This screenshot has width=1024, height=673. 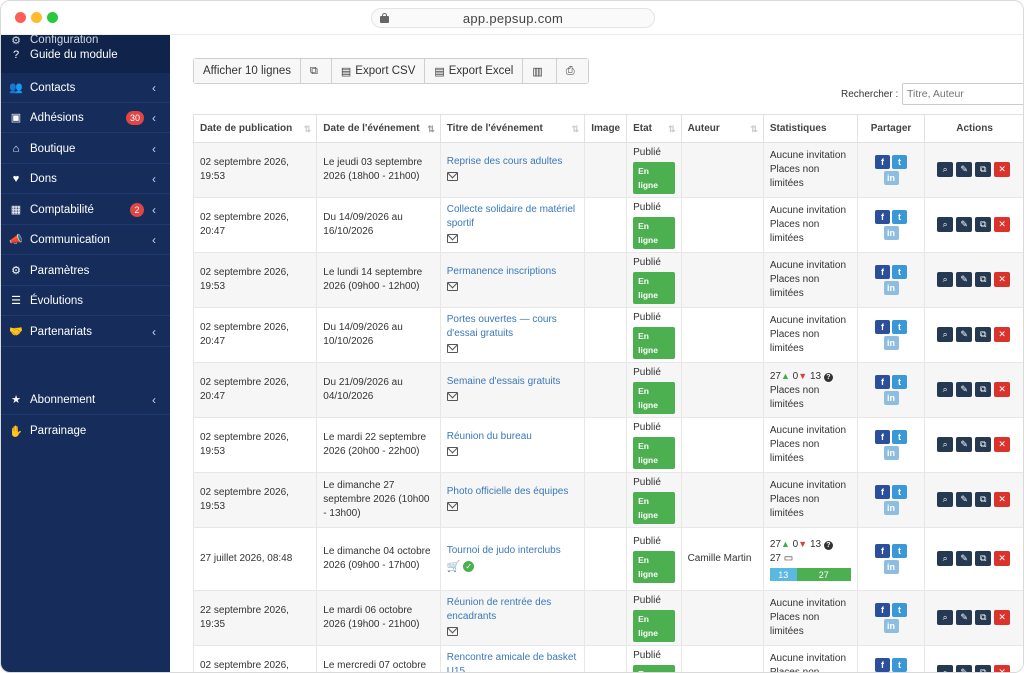 I want to click on close-window-button, so click(x=20, y=17).